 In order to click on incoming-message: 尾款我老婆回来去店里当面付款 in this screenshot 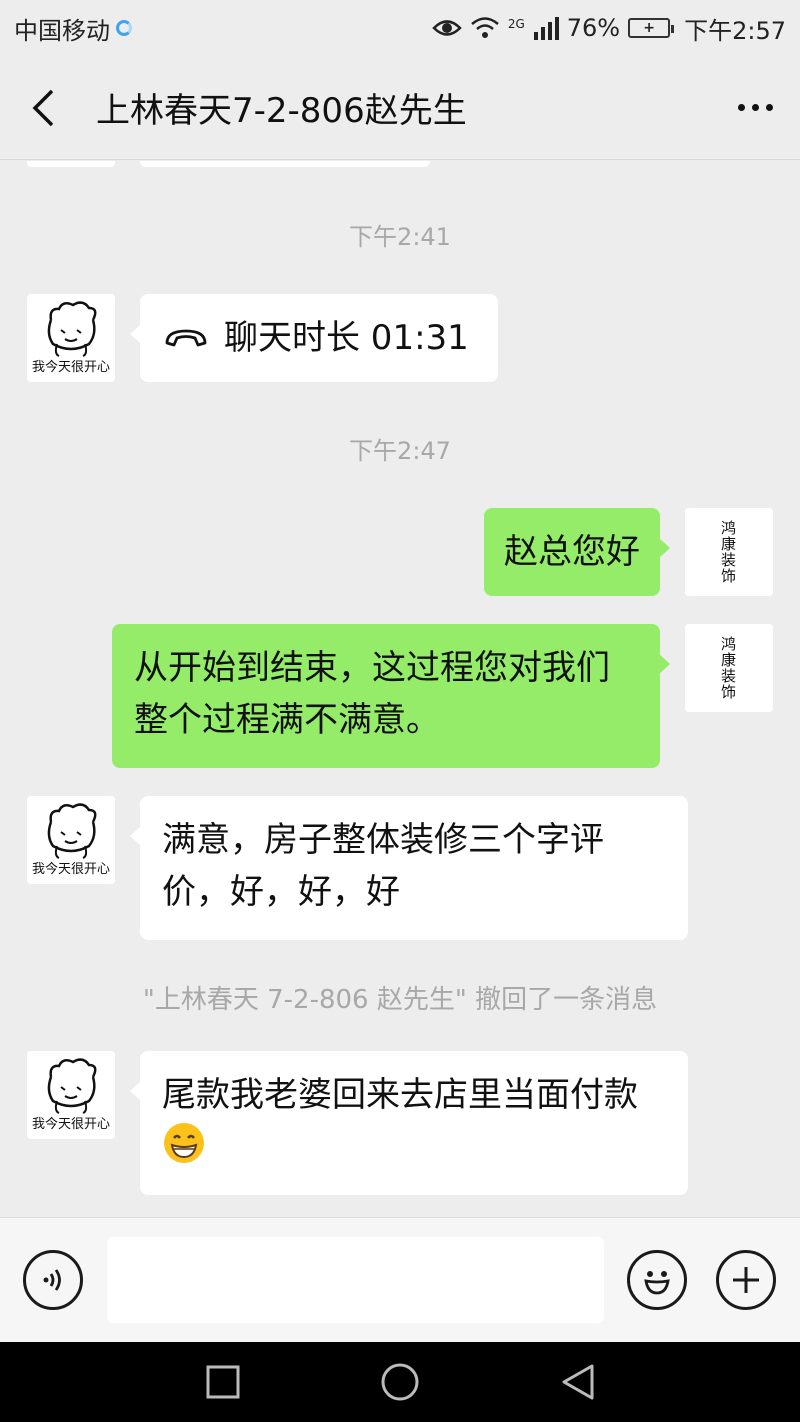, I will do `click(409, 1123)`.